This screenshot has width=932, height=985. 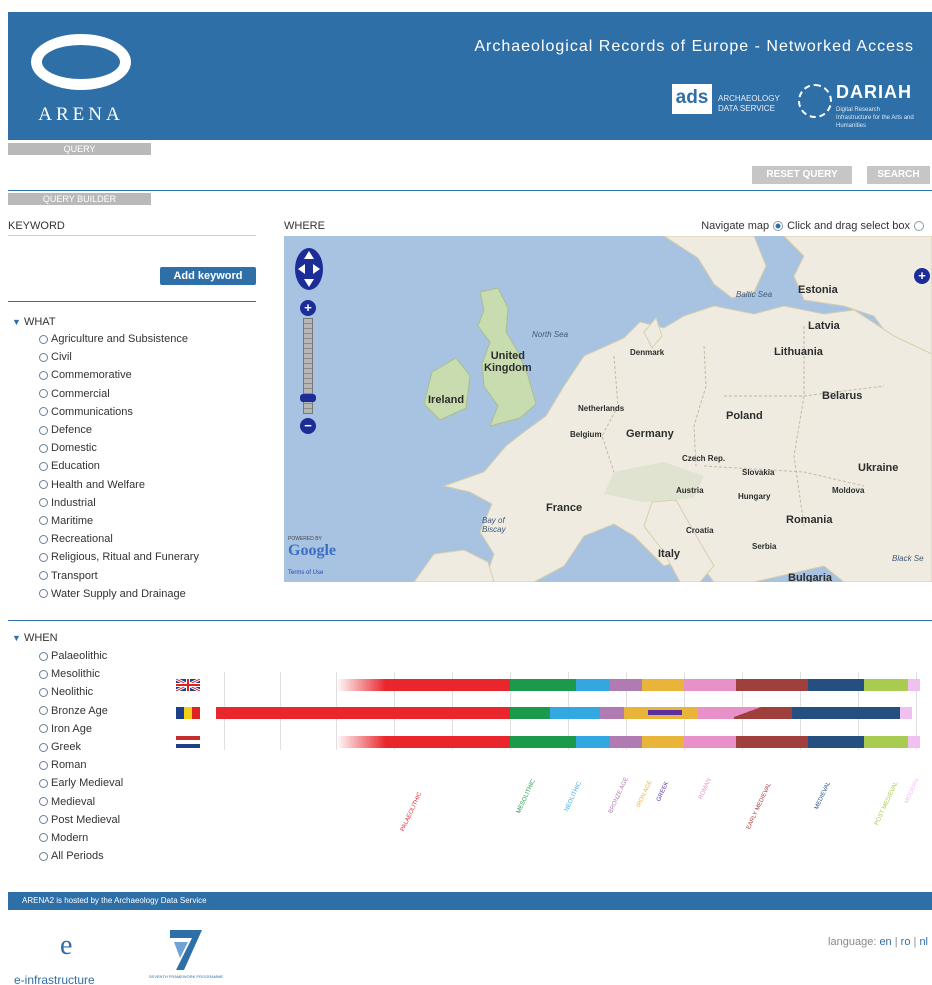 I want to click on what-toggle: ▼ WHAT, so click(x=34, y=322).